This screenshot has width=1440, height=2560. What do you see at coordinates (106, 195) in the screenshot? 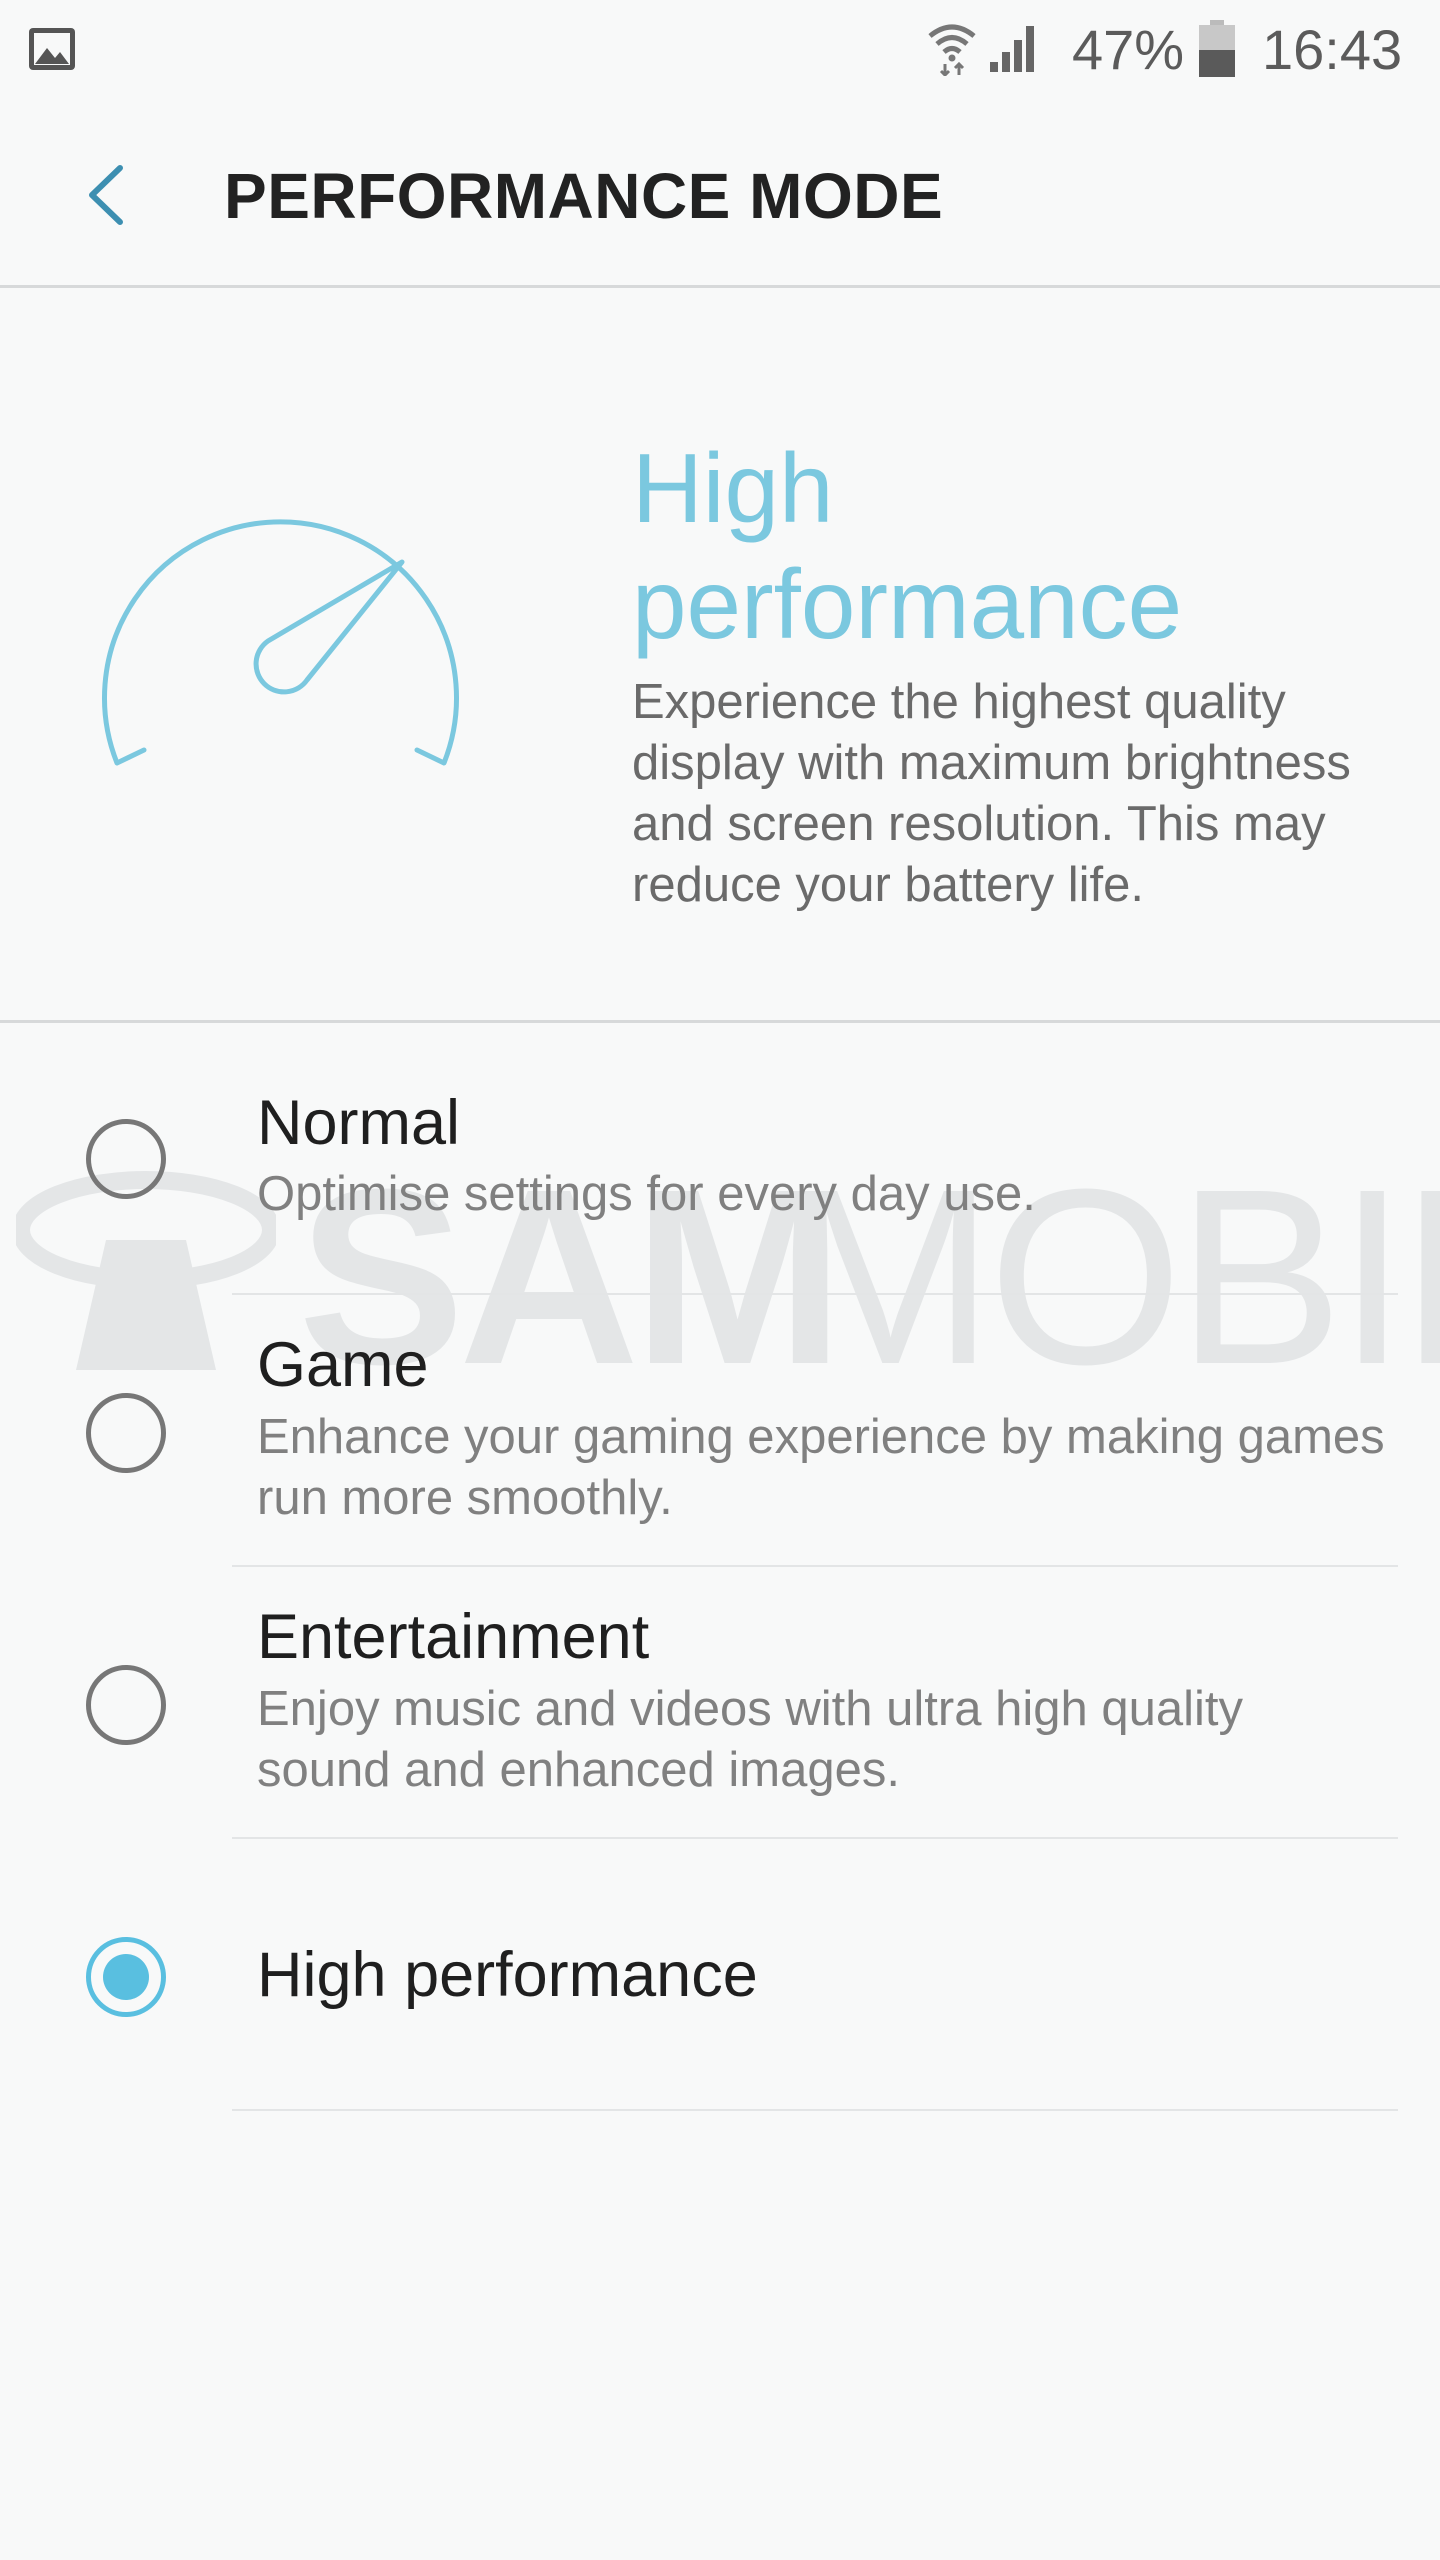
I see `chevron-left-icon` at bounding box center [106, 195].